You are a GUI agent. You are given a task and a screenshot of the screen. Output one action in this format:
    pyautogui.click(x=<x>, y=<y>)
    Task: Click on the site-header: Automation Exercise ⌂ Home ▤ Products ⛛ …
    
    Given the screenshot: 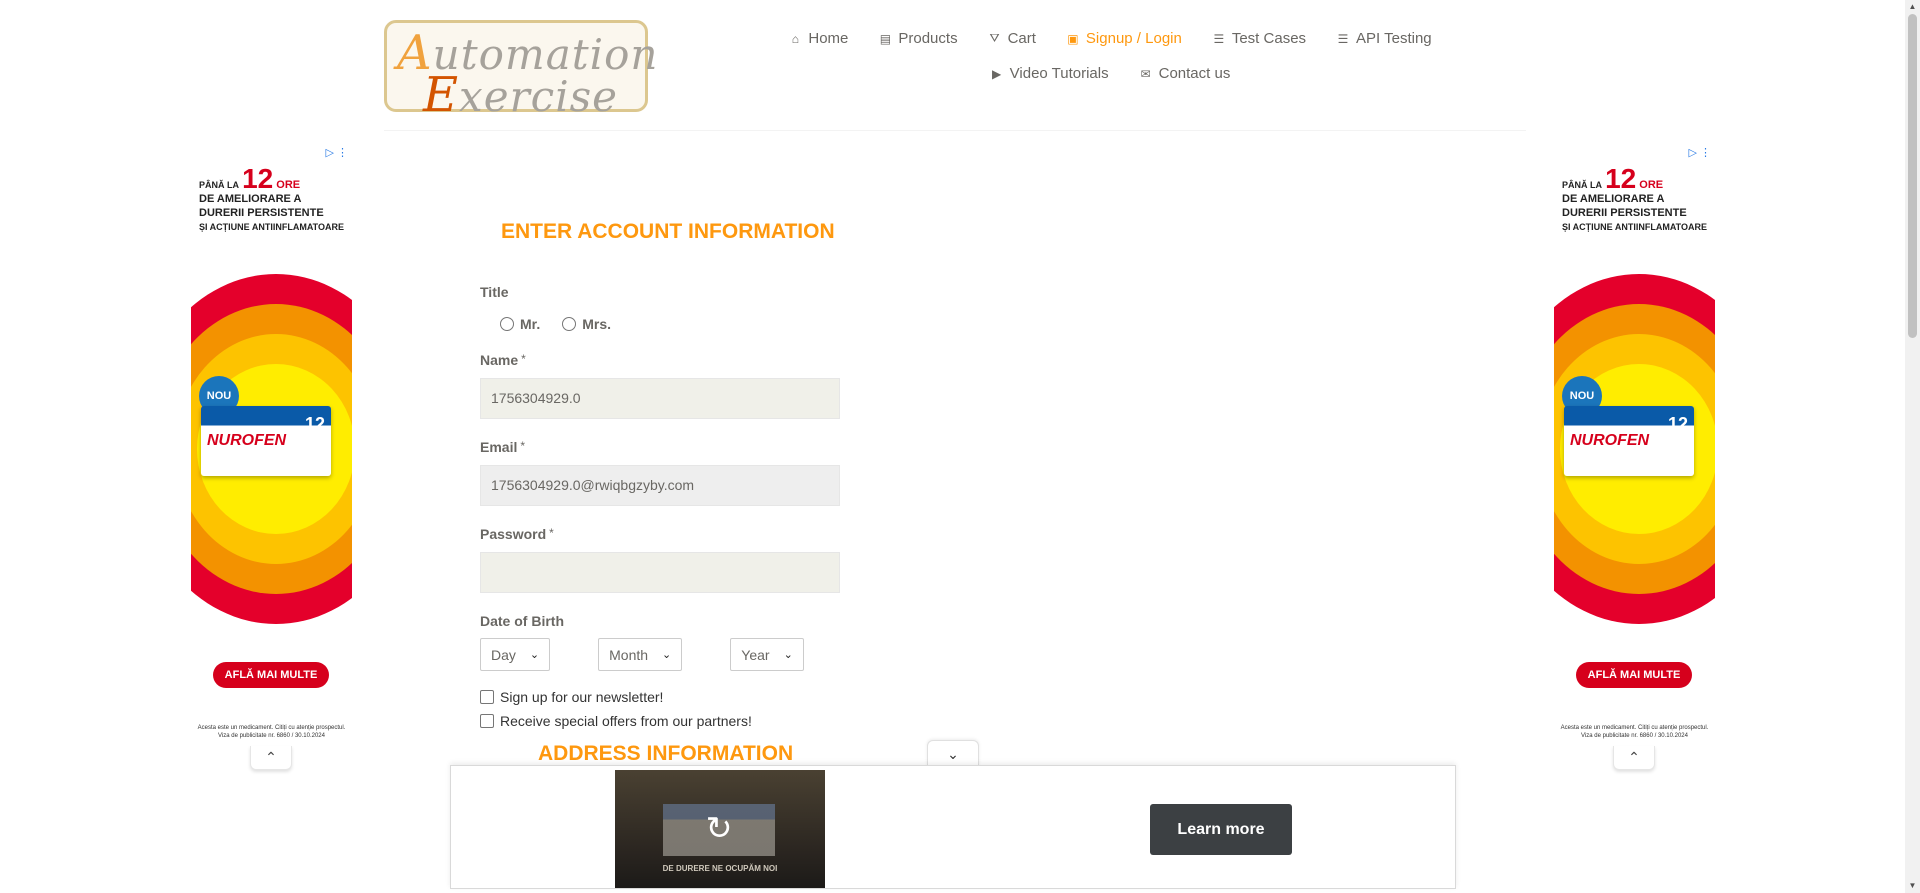 What is the action you would take?
    pyautogui.click(x=950, y=66)
    